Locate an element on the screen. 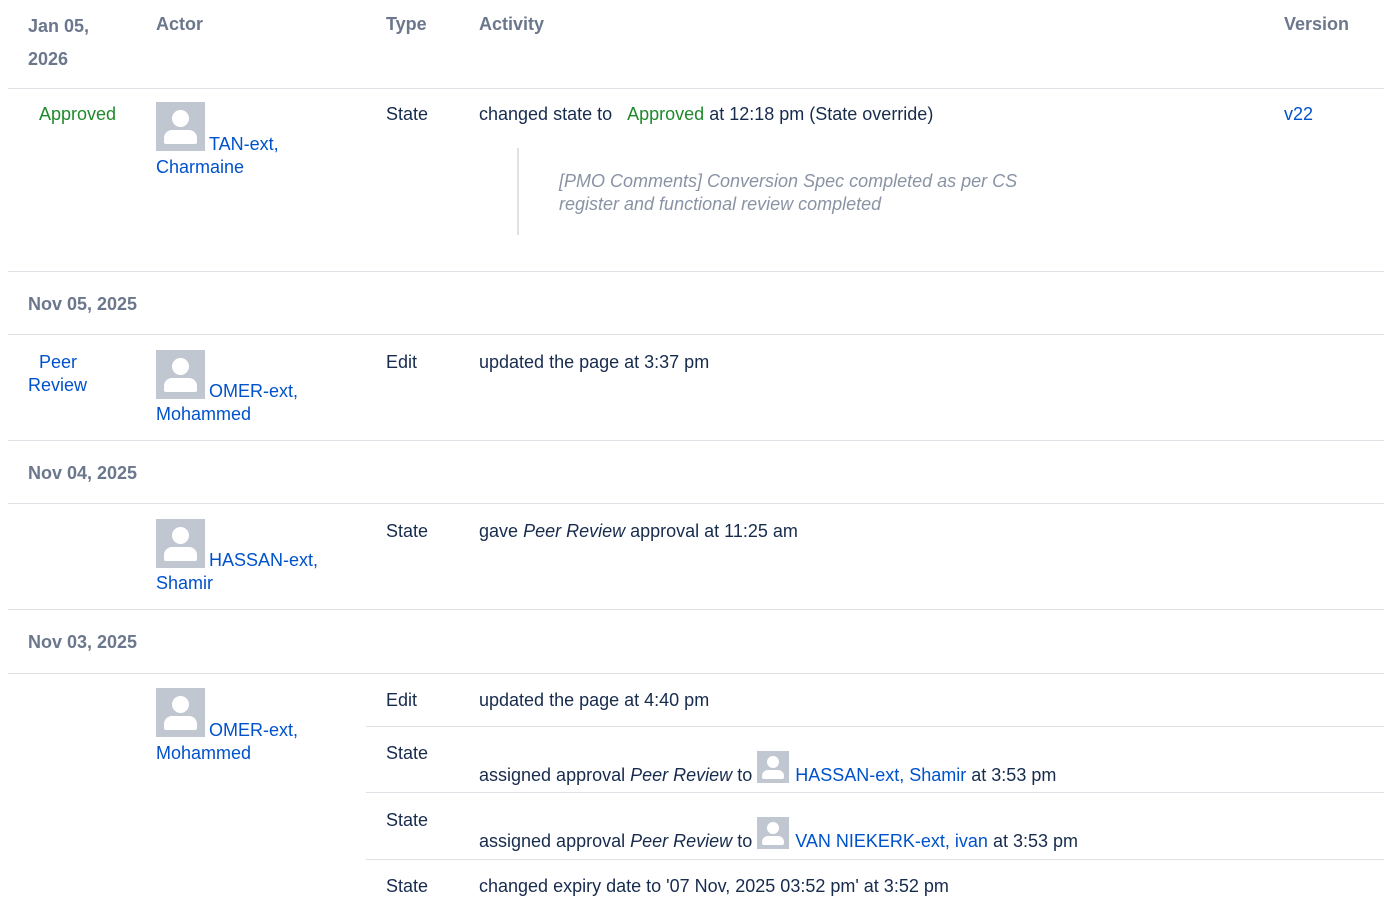  activity-text: at 12:18 pm (State override) is located at coordinates (821, 114).